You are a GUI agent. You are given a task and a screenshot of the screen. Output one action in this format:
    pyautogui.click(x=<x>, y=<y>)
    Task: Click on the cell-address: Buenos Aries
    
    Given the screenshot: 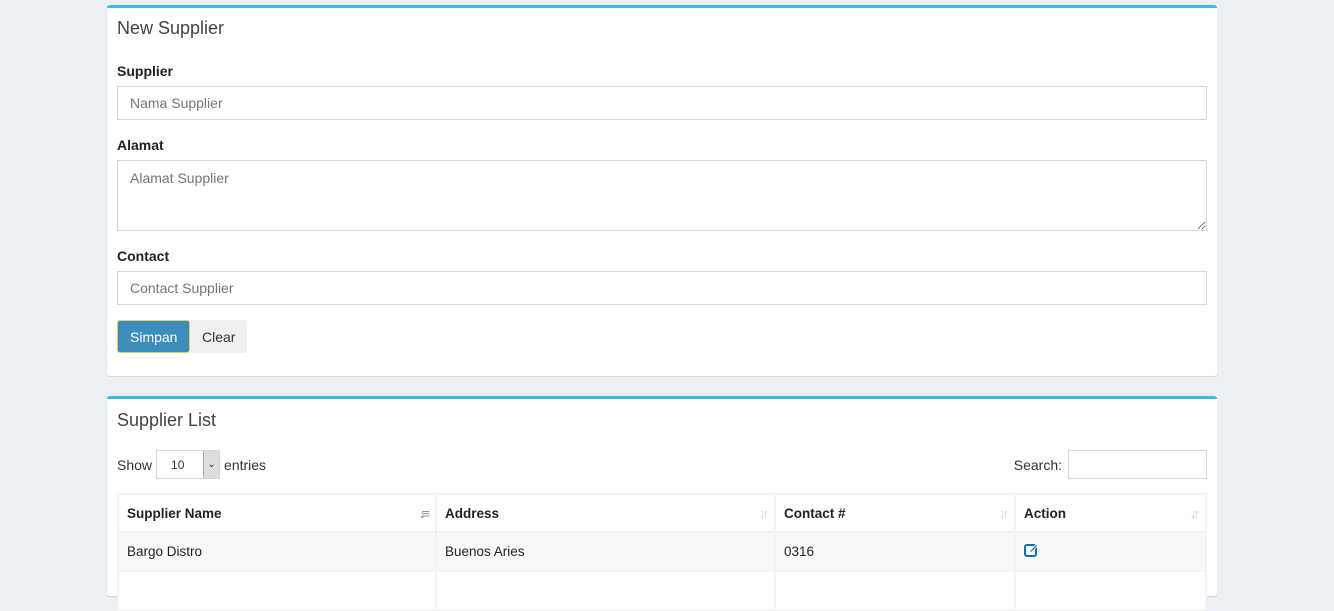 What is the action you would take?
    pyautogui.click(x=605, y=551)
    